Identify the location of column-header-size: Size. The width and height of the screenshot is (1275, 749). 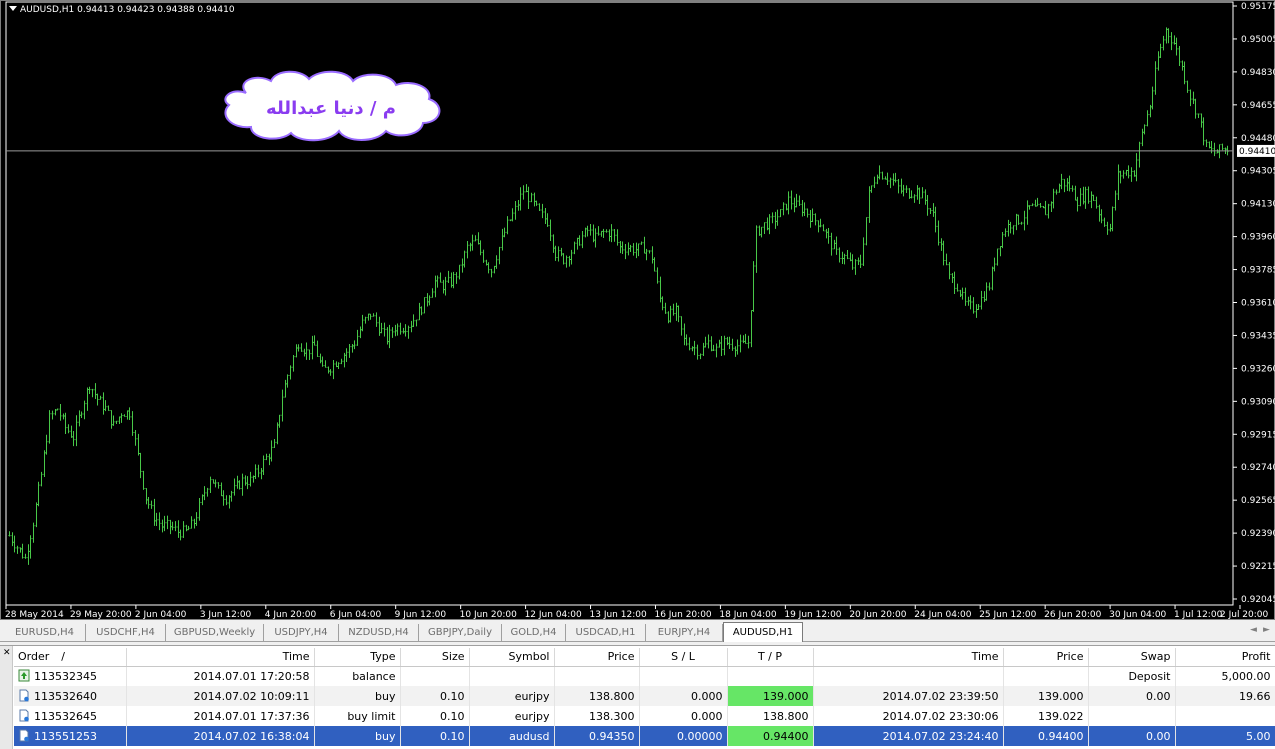
(435, 657).